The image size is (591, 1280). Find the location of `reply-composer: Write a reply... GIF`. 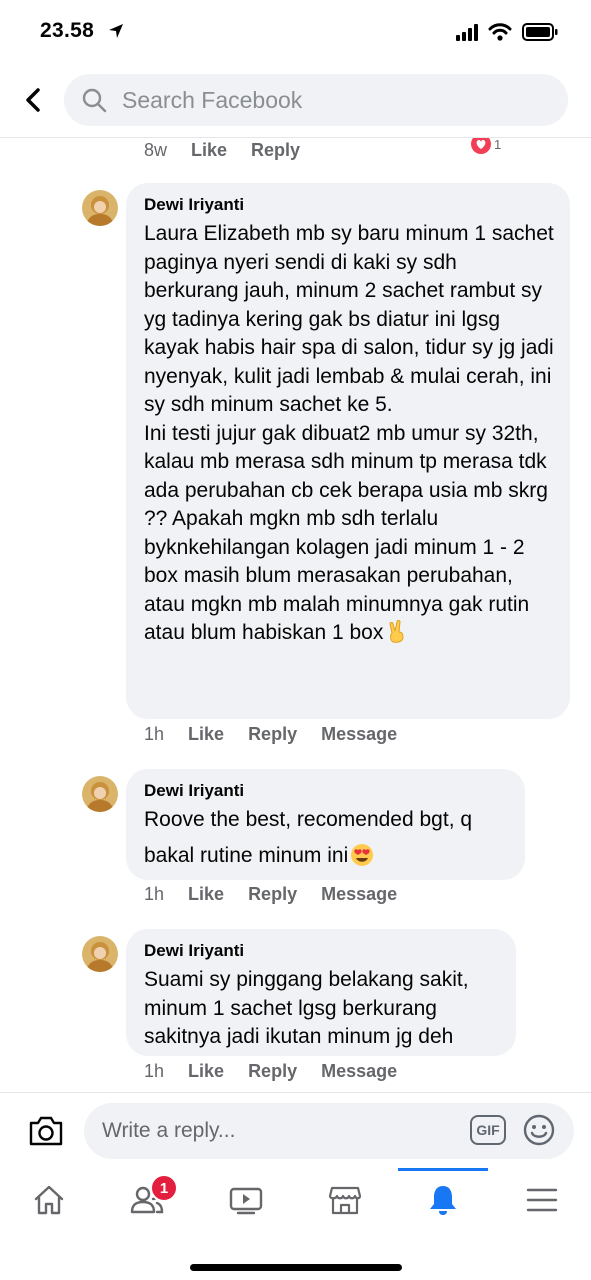

reply-composer: Write a reply... GIF is located at coordinates (295, 1130).